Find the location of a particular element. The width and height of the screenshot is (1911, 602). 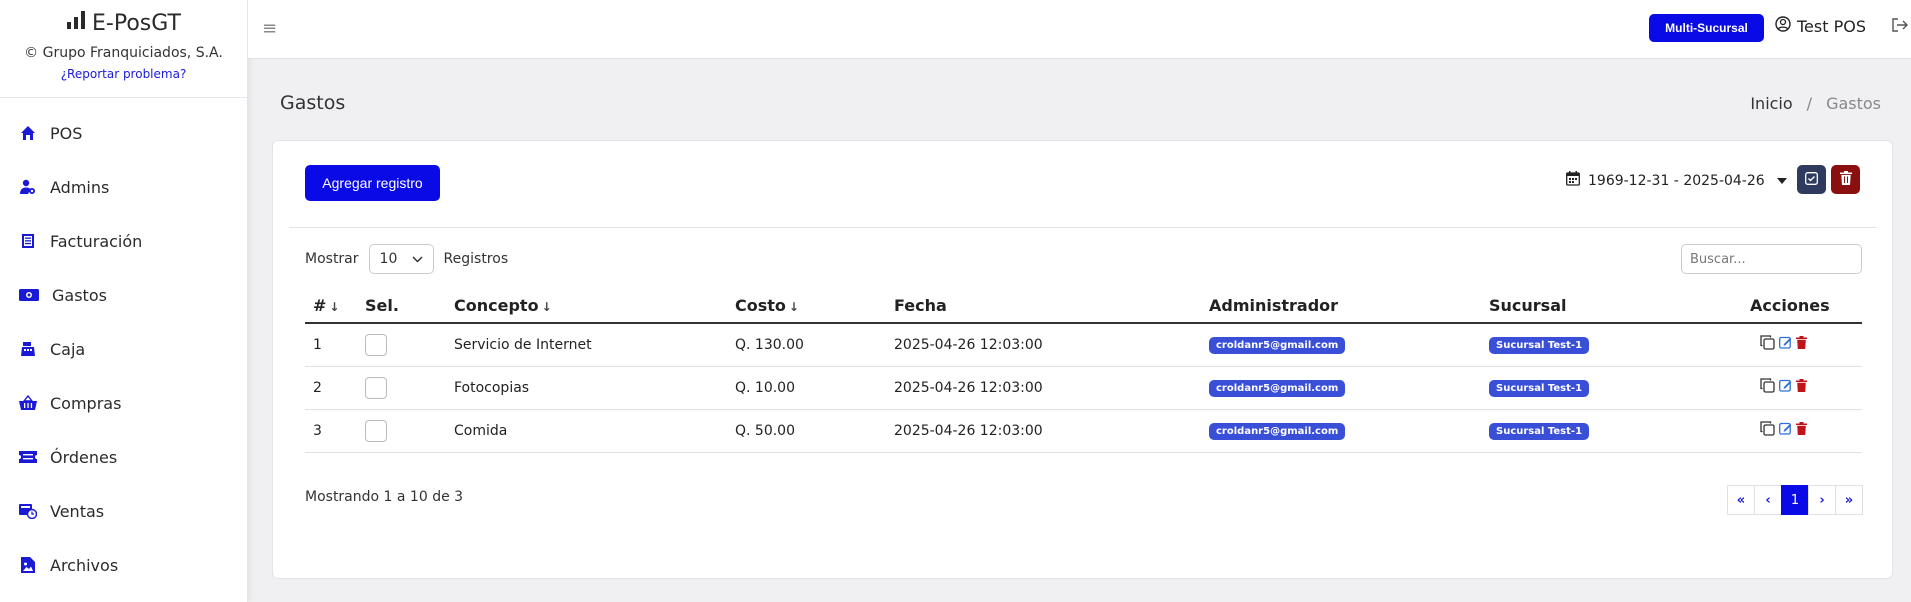

breadcrumb-current: Gastos is located at coordinates (1853, 103).